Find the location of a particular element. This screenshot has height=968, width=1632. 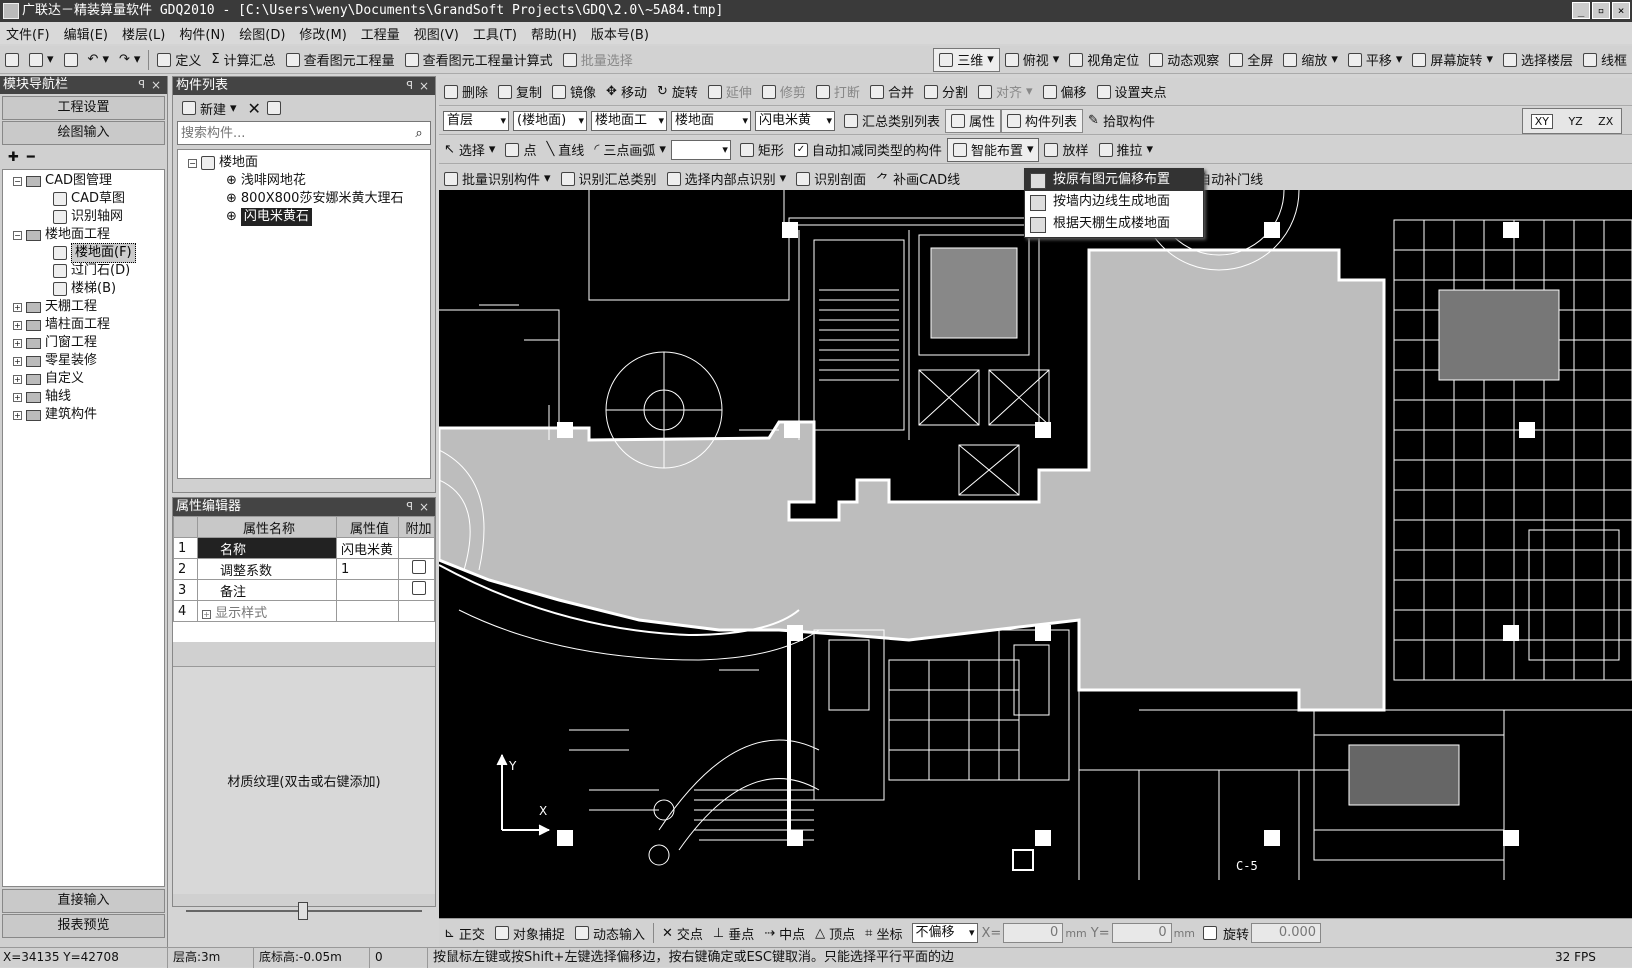

new-file-button is located at coordinates (12, 60).